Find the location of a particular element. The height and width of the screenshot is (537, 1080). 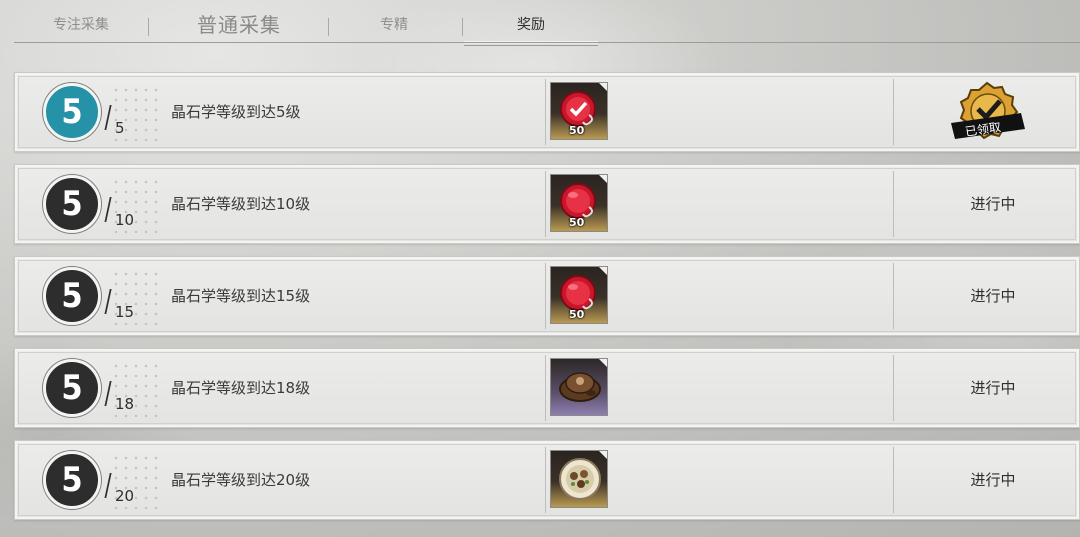

task-description: 晶石学等级到达10级 is located at coordinates (241, 204).